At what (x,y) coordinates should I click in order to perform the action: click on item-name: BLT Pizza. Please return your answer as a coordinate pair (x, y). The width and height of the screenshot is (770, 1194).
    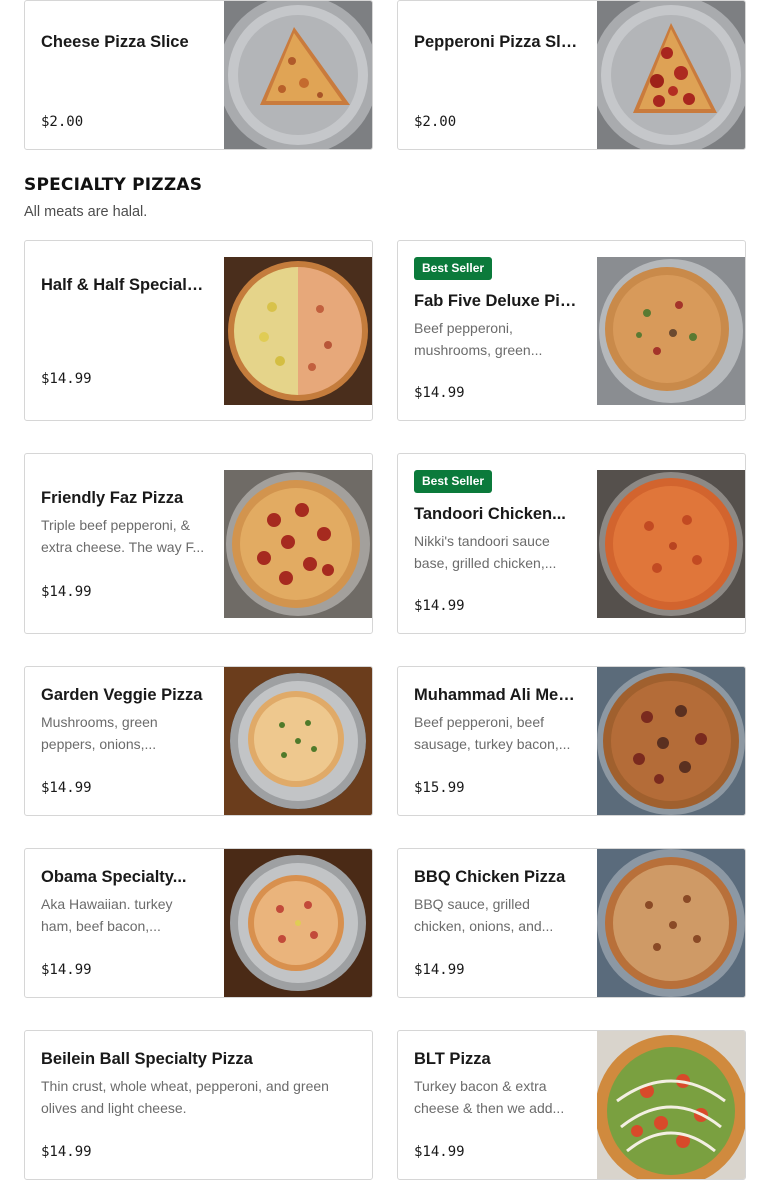
    Looking at the image, I should click on (452, 1059).